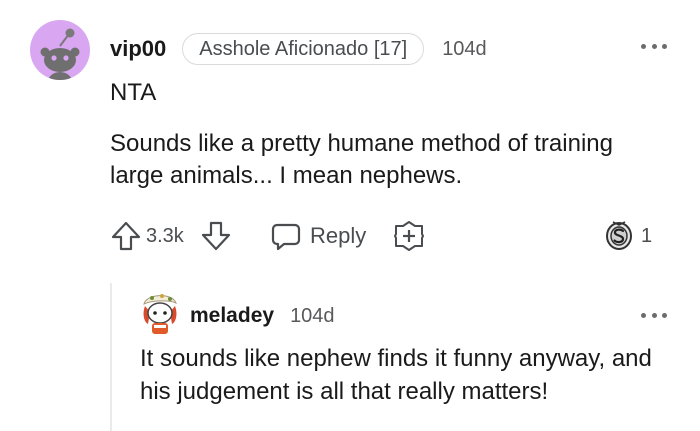  I want to click on thread-line, so click(111, 357).